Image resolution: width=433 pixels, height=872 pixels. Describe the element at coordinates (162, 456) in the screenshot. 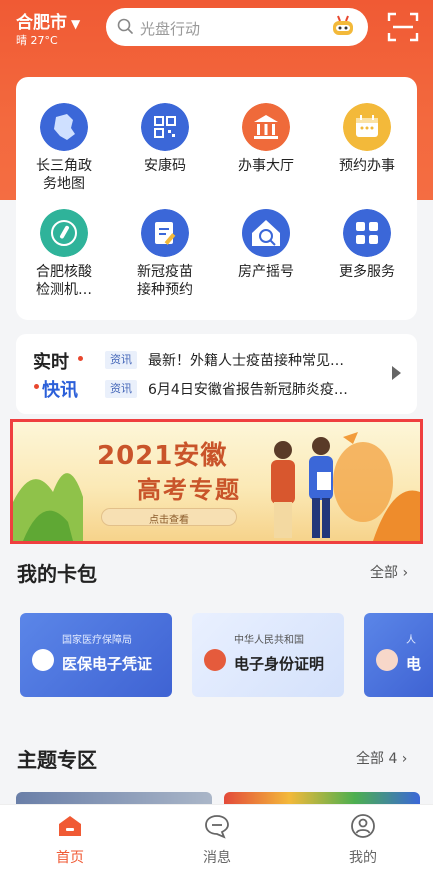

I see `banner-title-line1: 2021安徽` at that location.